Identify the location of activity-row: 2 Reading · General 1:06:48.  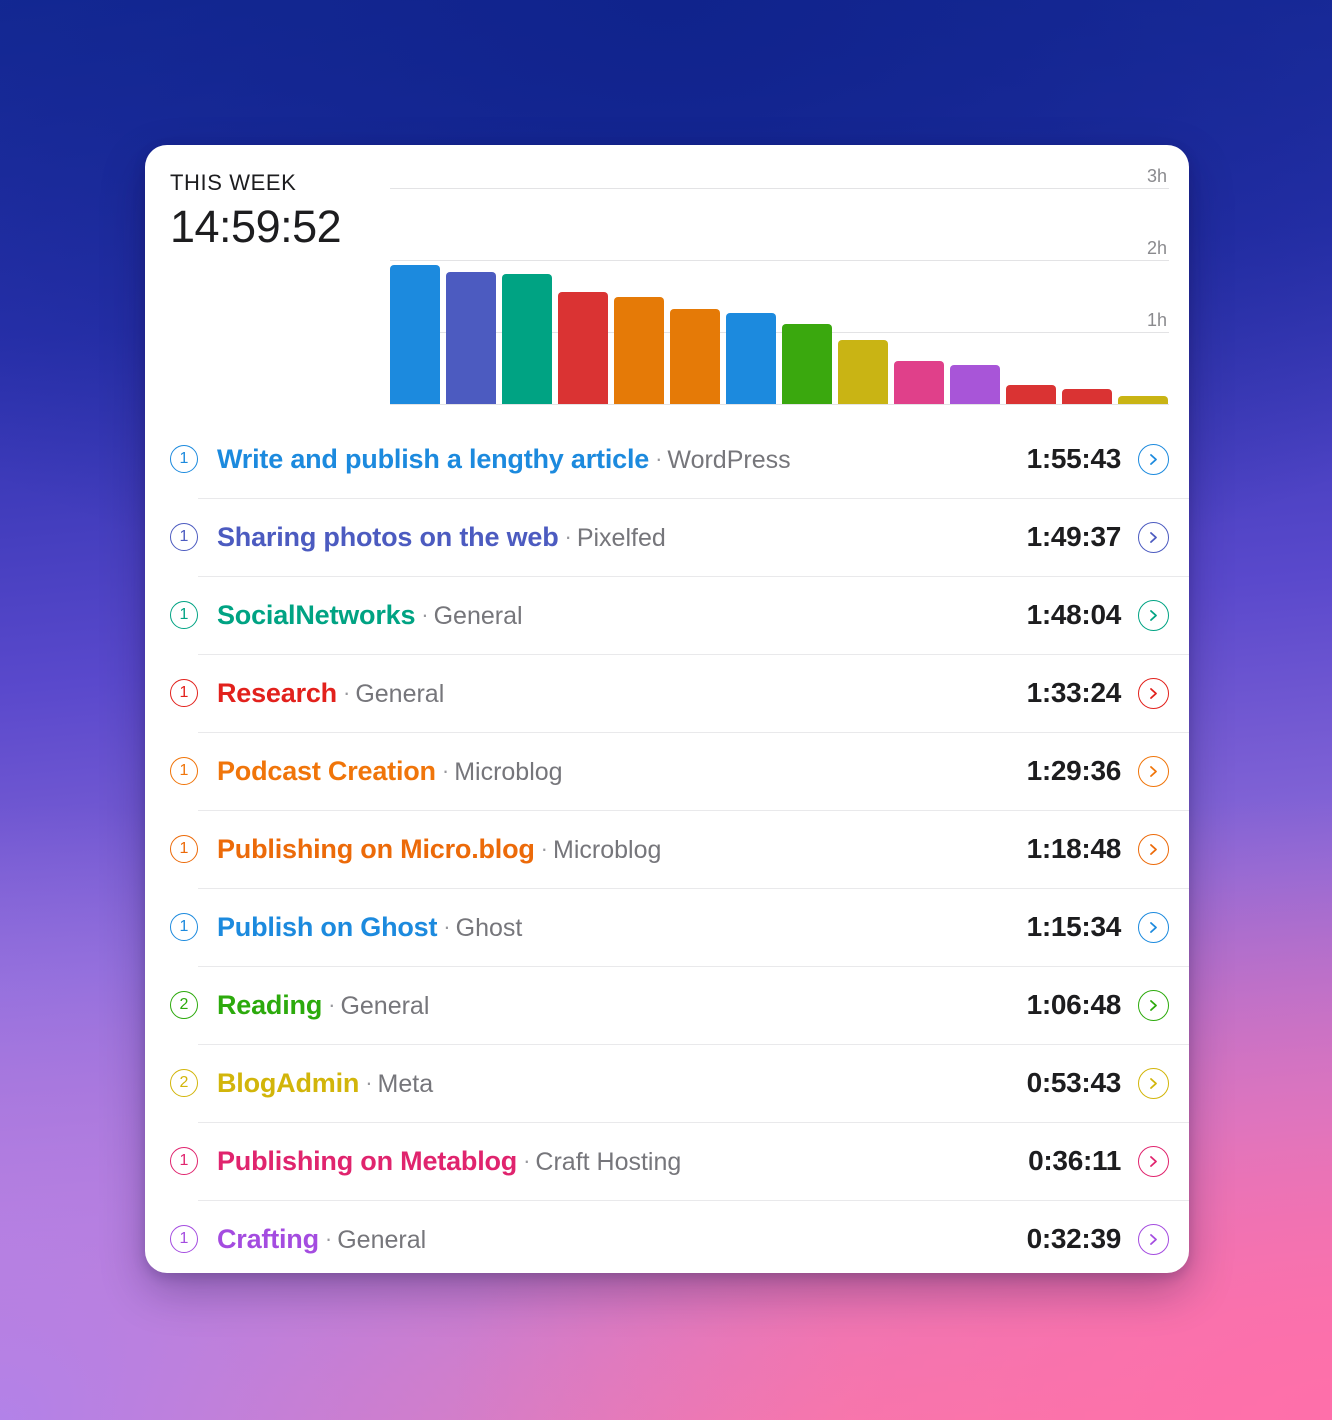
(667, 1005).